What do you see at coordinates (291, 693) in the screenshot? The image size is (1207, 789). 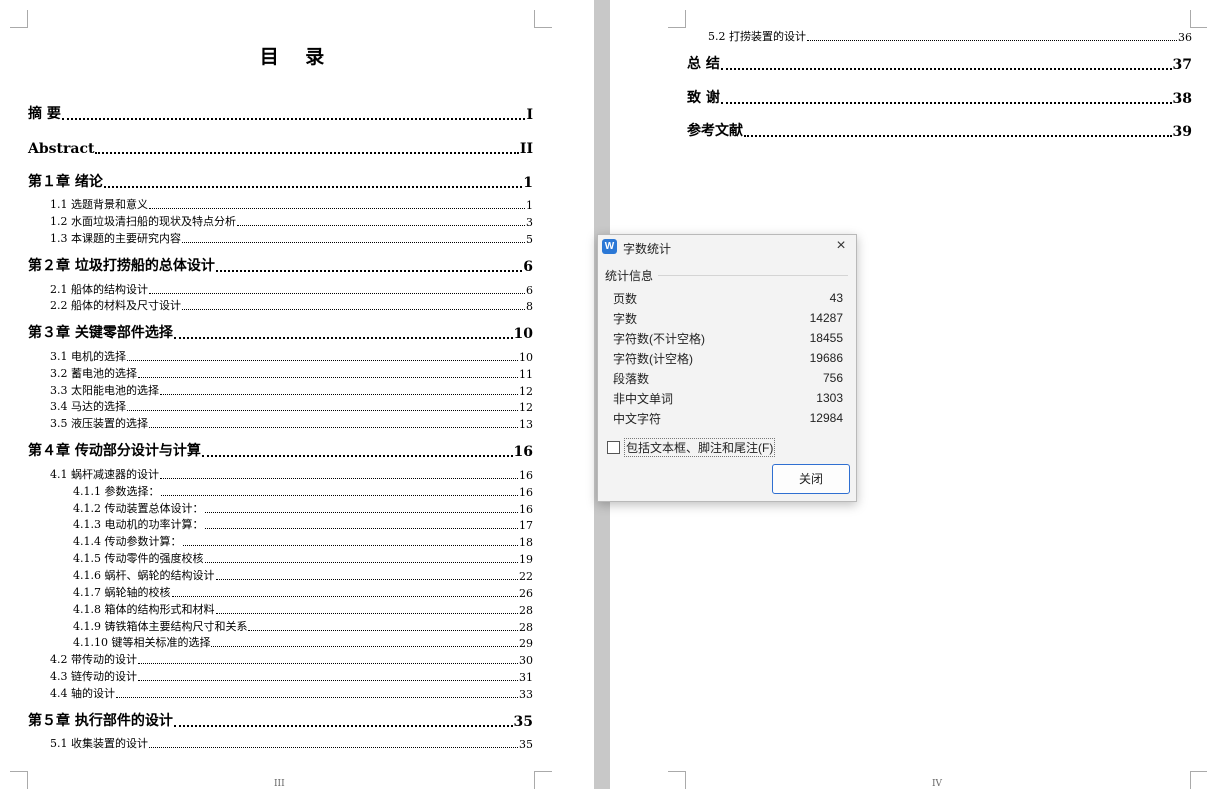 I see `toc-entry: 4.4 轴的设计 33` at bounding box center [291, 693].